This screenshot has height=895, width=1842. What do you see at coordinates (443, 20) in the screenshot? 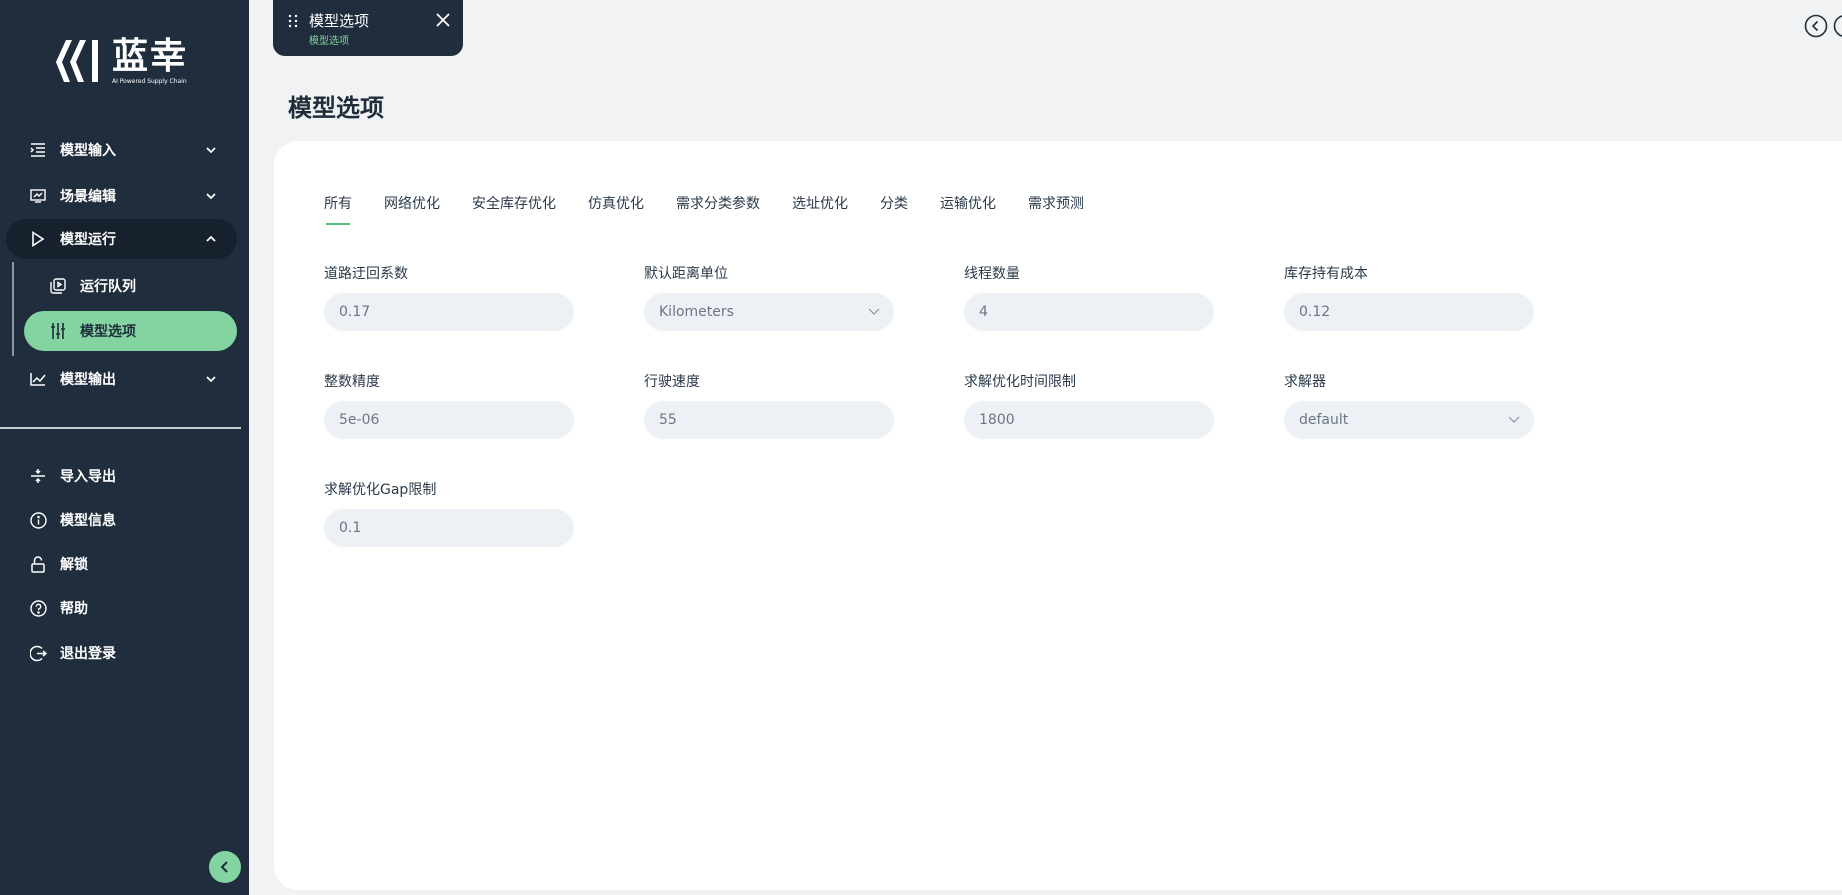
I see `close-icon` at bounding box center [443, 20].